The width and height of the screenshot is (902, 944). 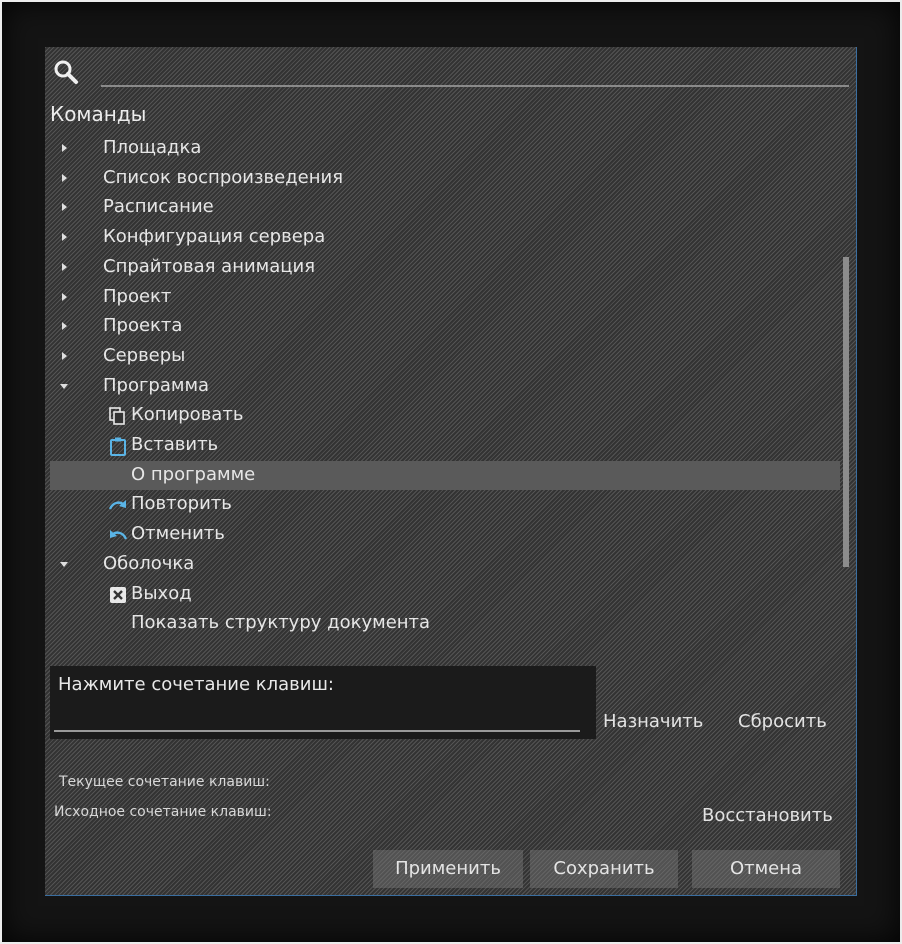 I want to click on tree-item-label: Программа, so click(x=156, y=385).